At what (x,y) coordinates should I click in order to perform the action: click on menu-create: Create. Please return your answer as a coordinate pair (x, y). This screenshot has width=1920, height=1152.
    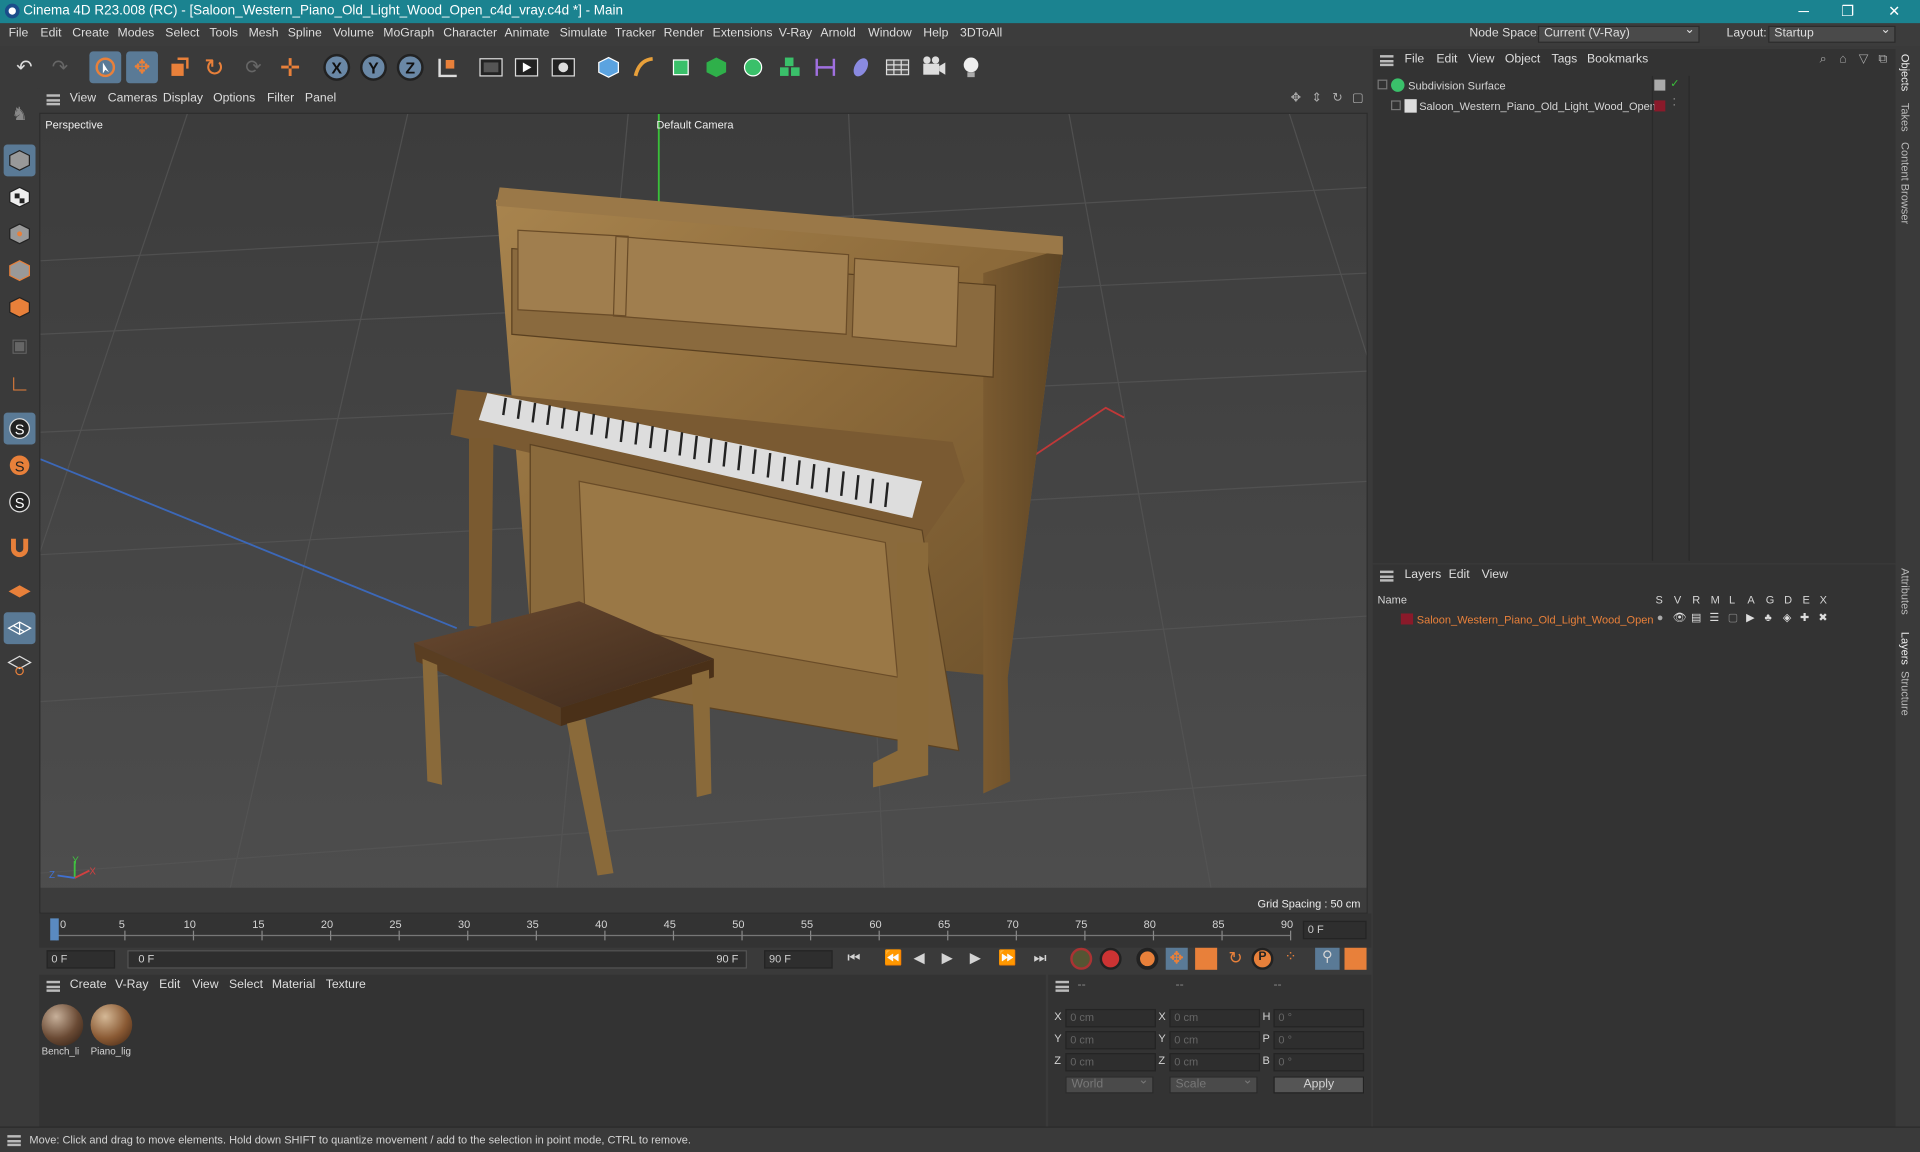
    Looking at the image, I should click on (90, 33).